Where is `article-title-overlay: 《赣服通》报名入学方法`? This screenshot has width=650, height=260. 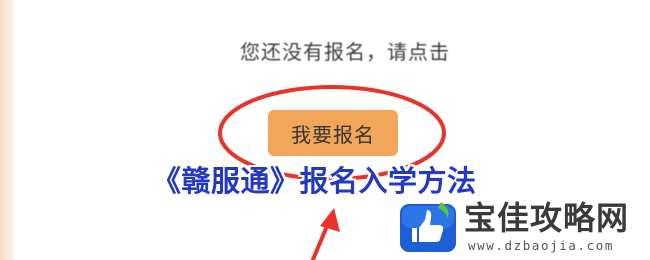
article-title-overlay: 《赣服通》报名入学方法 is located at coordinates (314, 181).